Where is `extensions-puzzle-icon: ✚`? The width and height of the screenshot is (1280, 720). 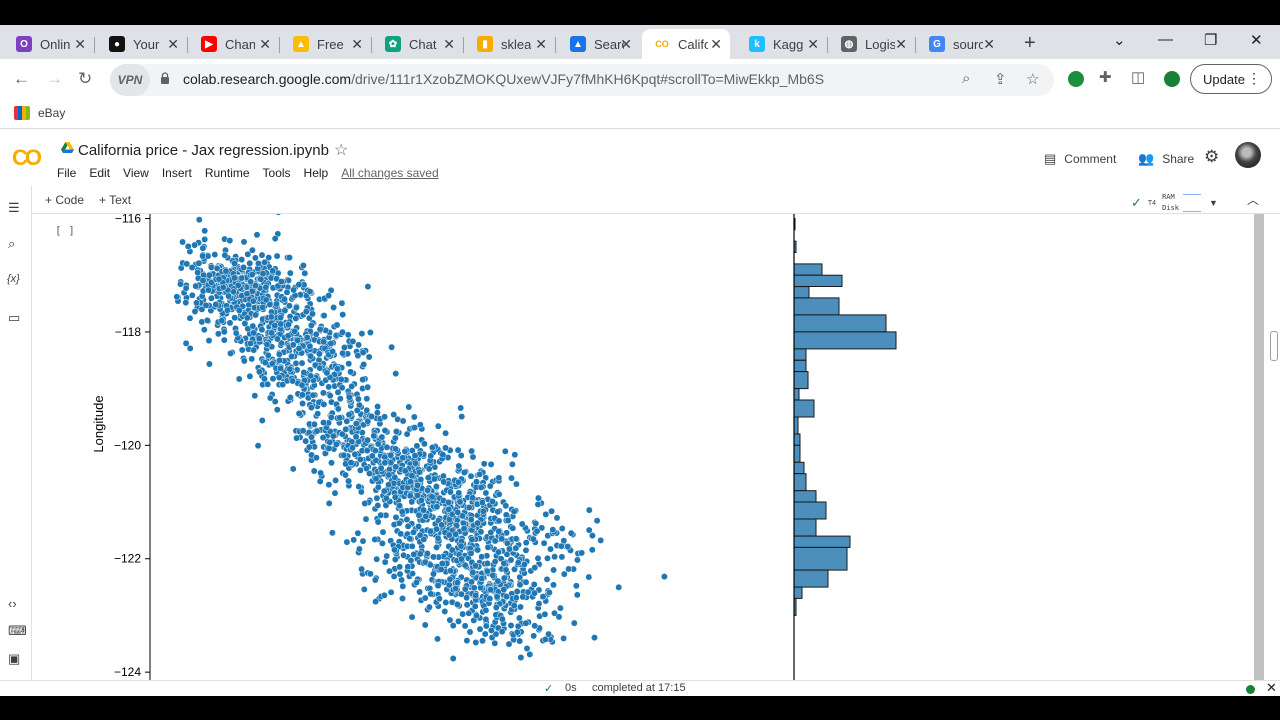
extensions-puzzle-icon: ✚ is located at coordinates (1105, 77).